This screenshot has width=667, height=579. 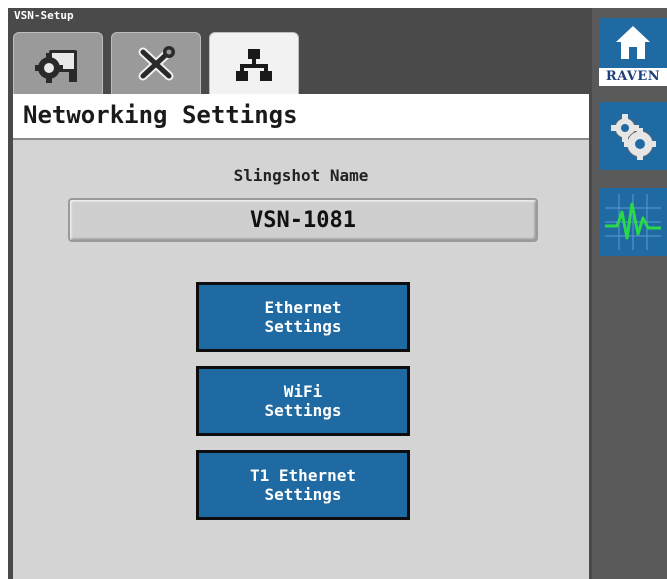 What do you see at coordinates (303, 317) in the screenshot?
I see `ethernet-settings-button: Ethernet Settings` at bounding box center [303, 317].